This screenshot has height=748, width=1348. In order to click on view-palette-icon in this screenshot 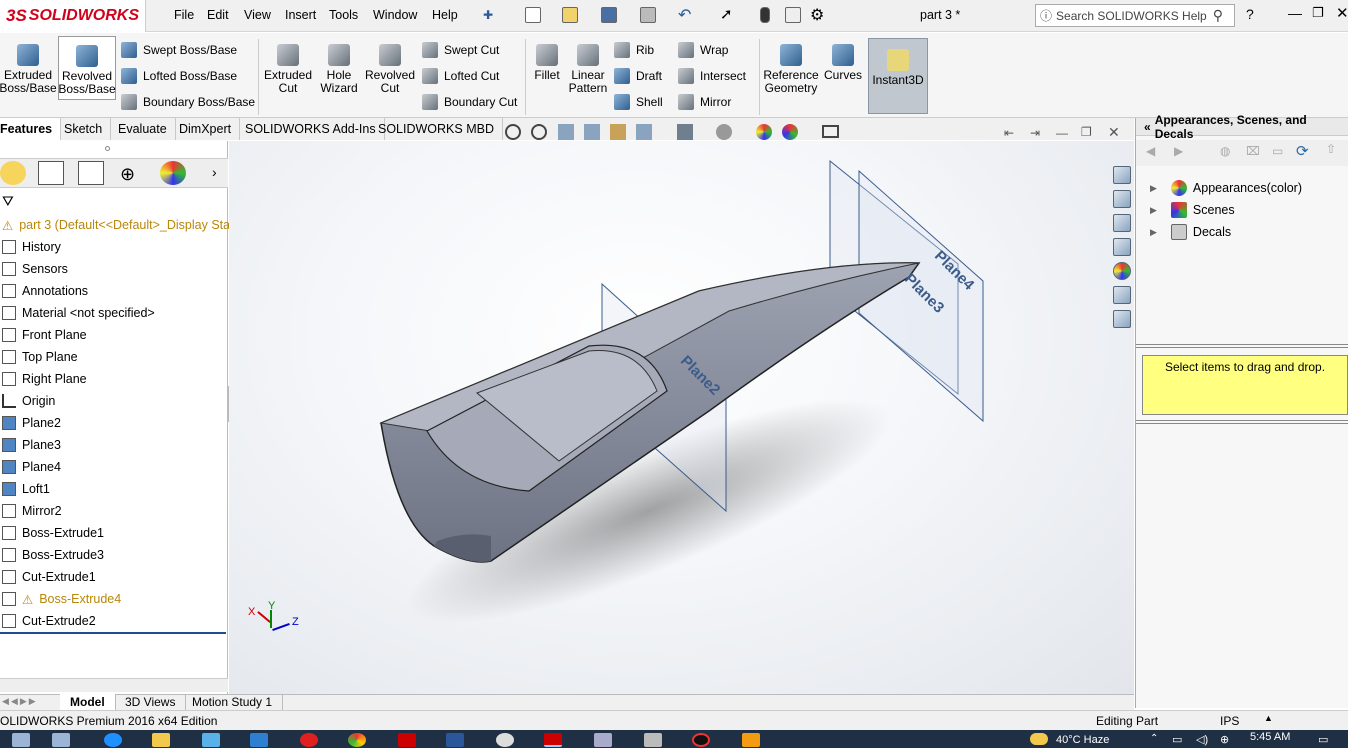, I will do `click(1122, 247)`.